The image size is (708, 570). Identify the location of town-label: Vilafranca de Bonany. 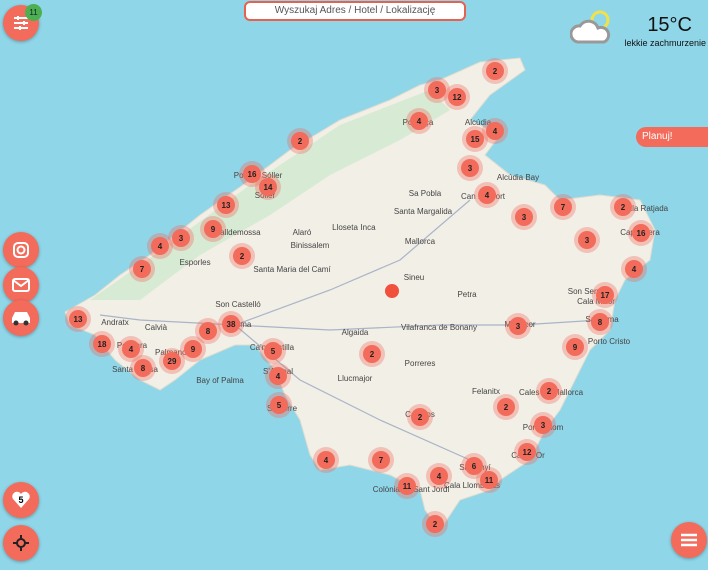
(439, 327).